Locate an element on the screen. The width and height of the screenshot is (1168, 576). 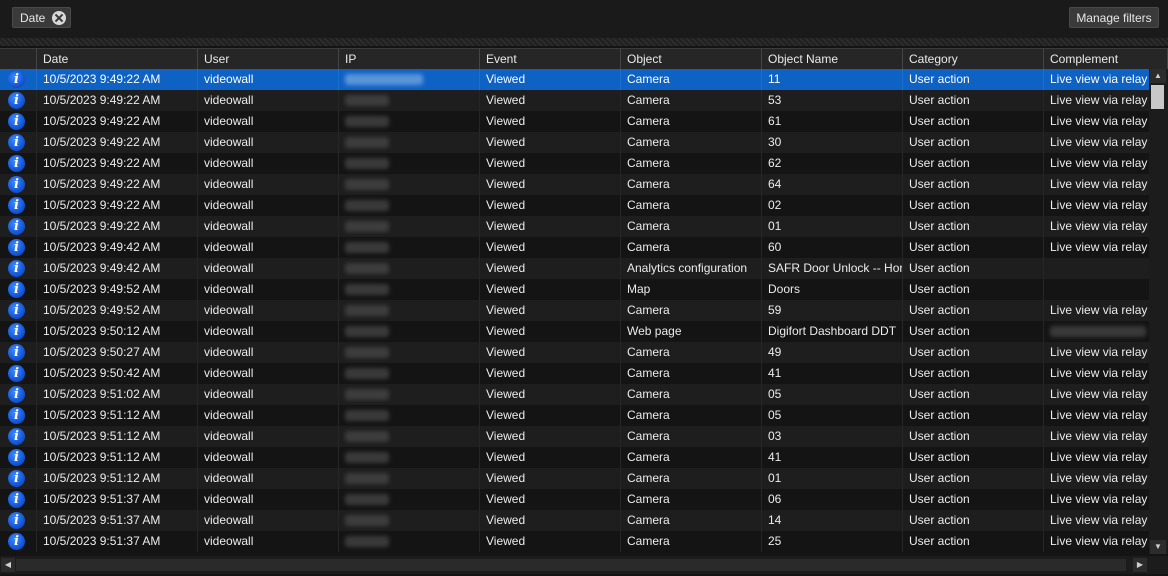
scroll-thumb is located at coordinates (1157, 97).